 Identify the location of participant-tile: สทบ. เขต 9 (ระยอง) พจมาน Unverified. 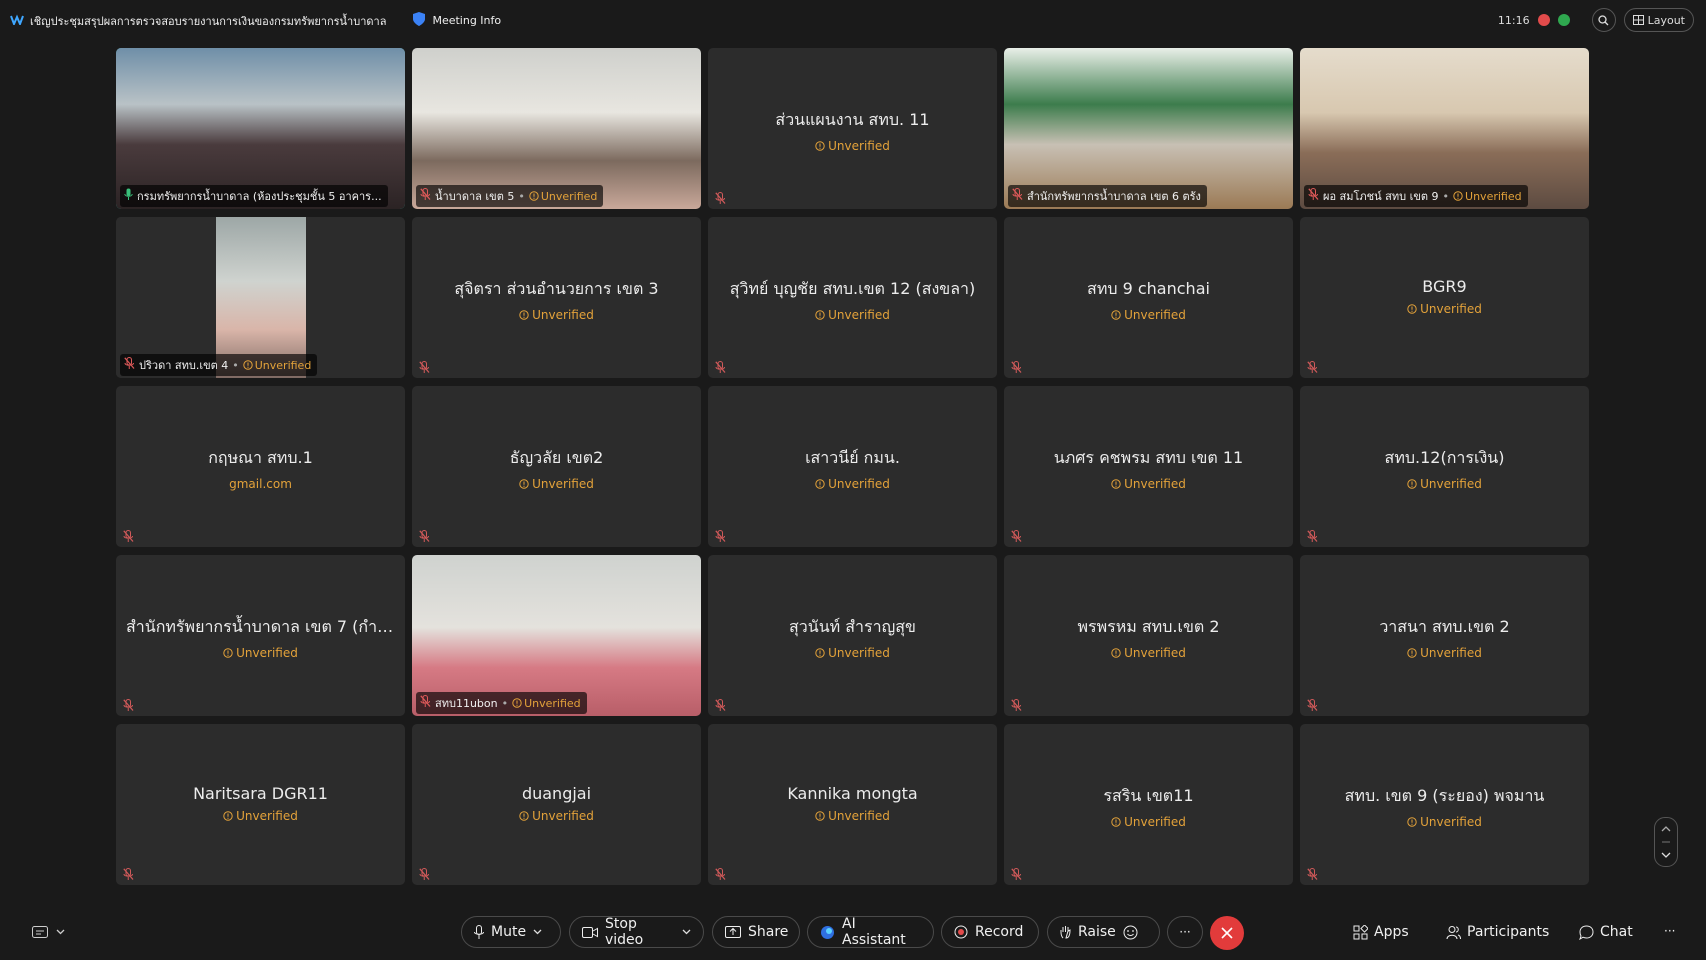
(1444, 804).